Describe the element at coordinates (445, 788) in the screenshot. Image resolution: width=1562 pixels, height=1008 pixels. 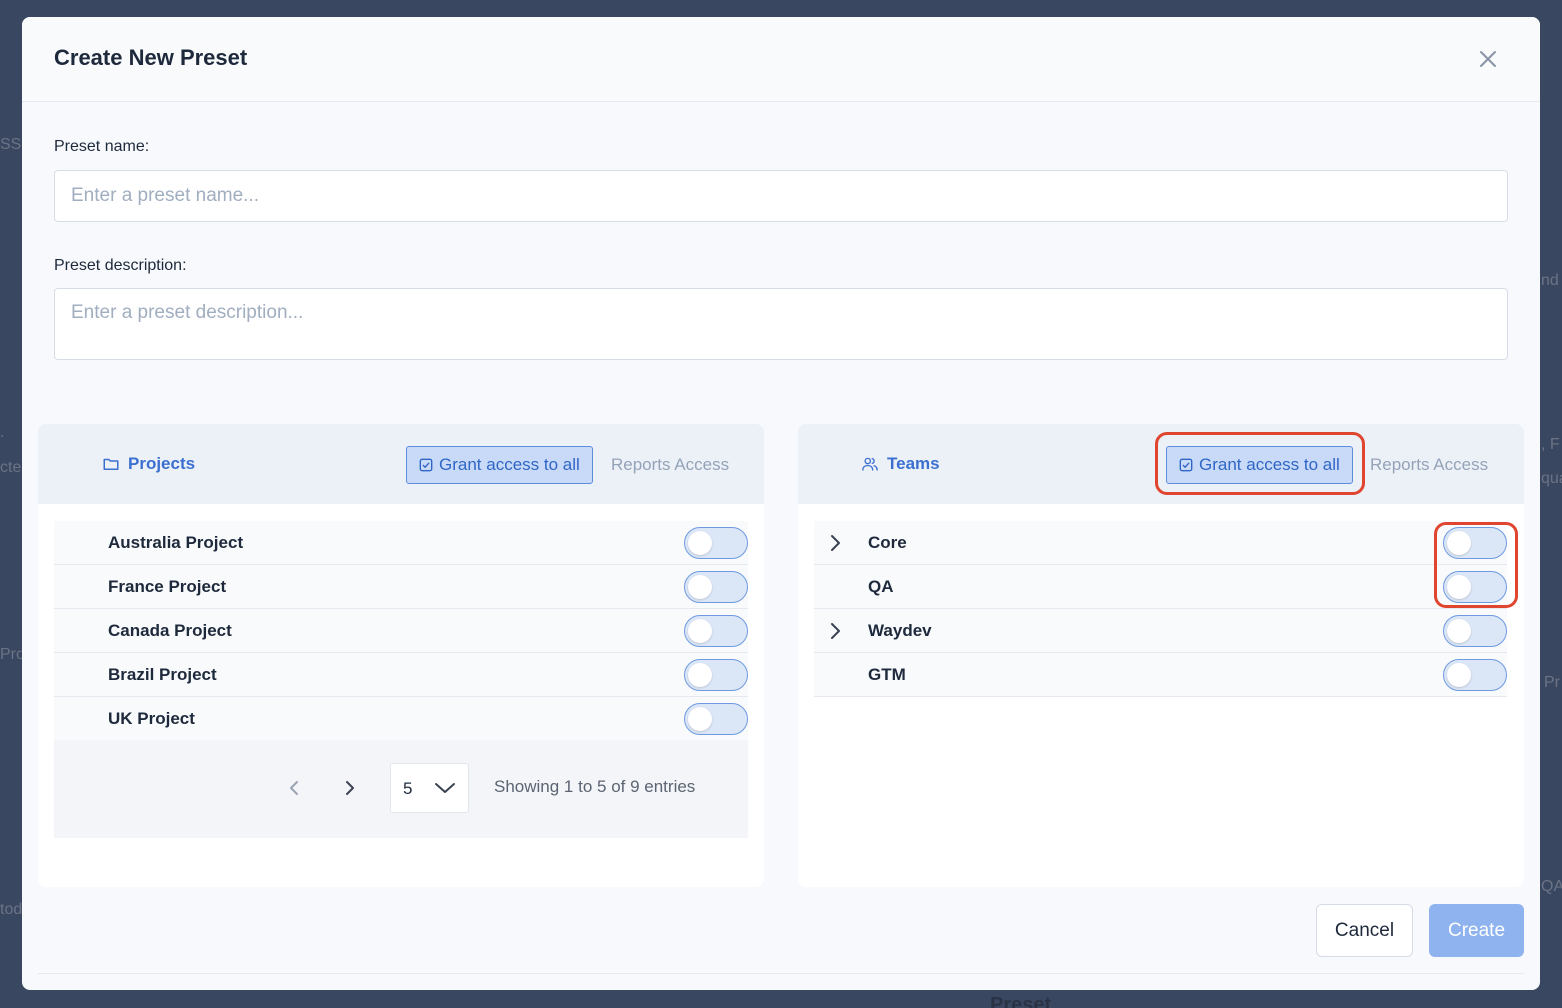
I see `chevron-down-icon` at that location.